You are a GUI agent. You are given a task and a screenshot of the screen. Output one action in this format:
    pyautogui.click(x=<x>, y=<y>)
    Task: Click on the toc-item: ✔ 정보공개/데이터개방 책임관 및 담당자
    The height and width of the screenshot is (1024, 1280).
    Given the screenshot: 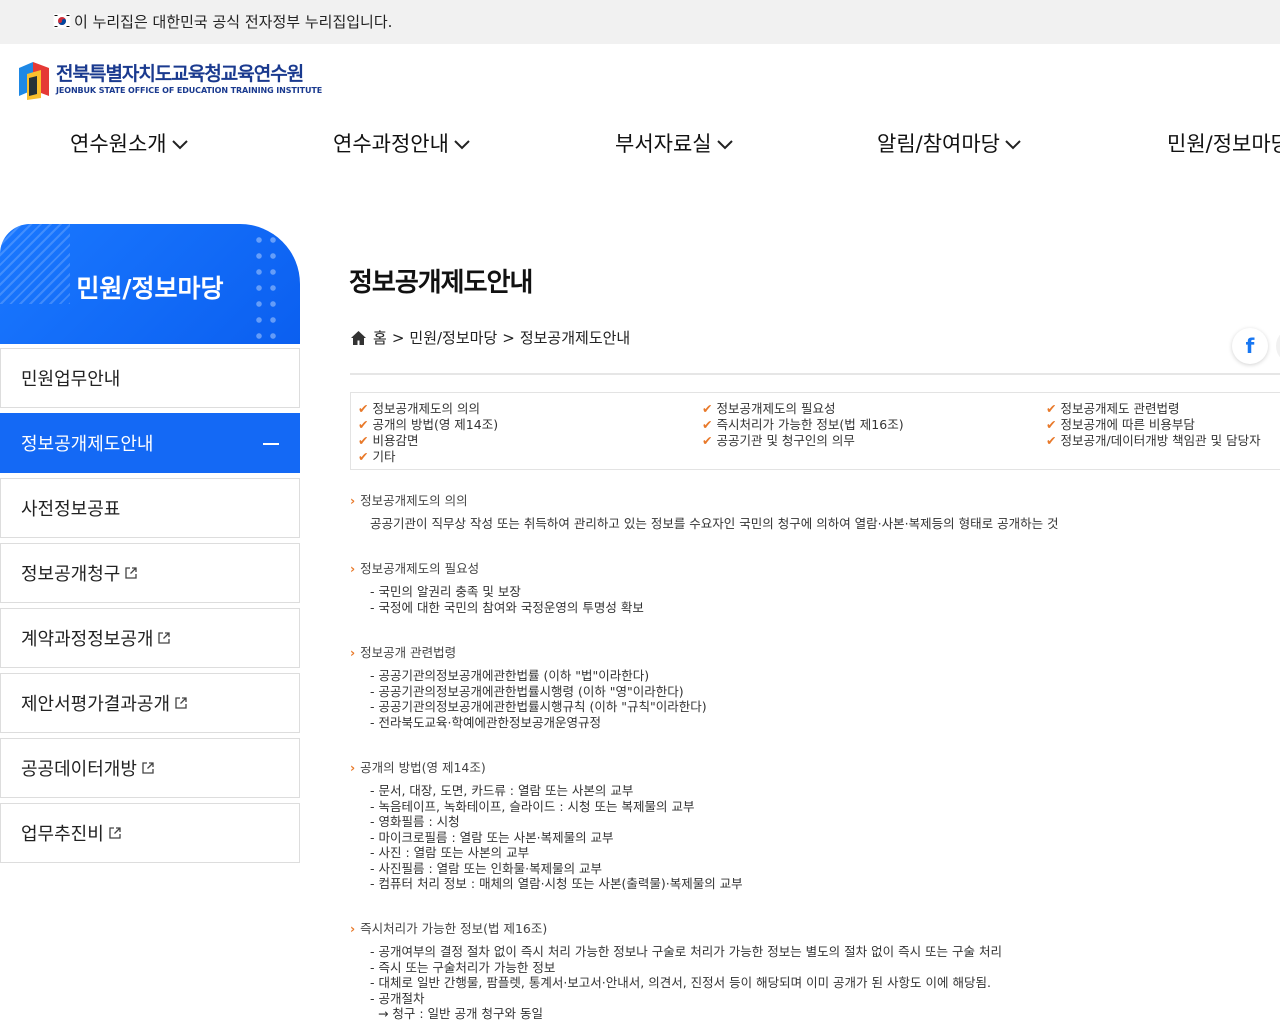 What is the action you would take?
    pyautogui.click(x=1153, y=441)
    